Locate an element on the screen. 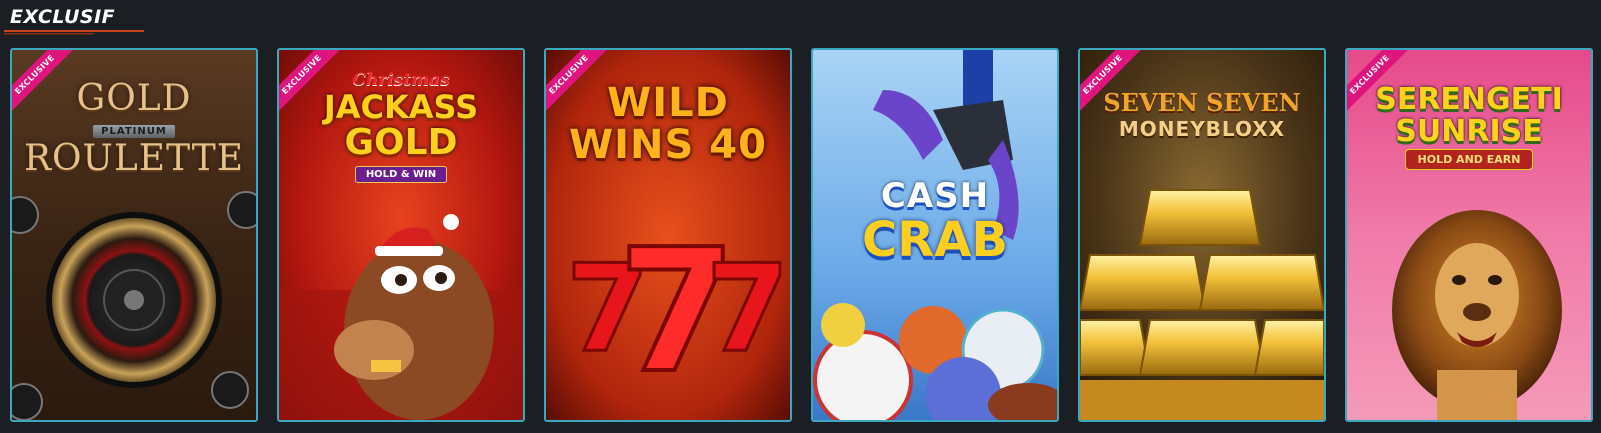 The image size is (1601, 433). game-card-gold-platinum-roulette: EXCLUSIVE GOLD PLATINUM ROULETTE is located at coordinates (134, 235).